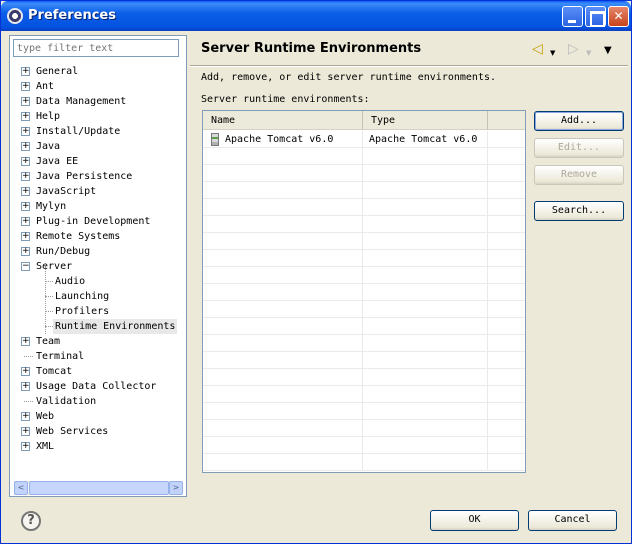 The width and height of the screenshot is (632, 544). What do you see at coordinates (98, 341) in the screenshot?
I see `tree-item: + Team` at bounding box center [98, 341].